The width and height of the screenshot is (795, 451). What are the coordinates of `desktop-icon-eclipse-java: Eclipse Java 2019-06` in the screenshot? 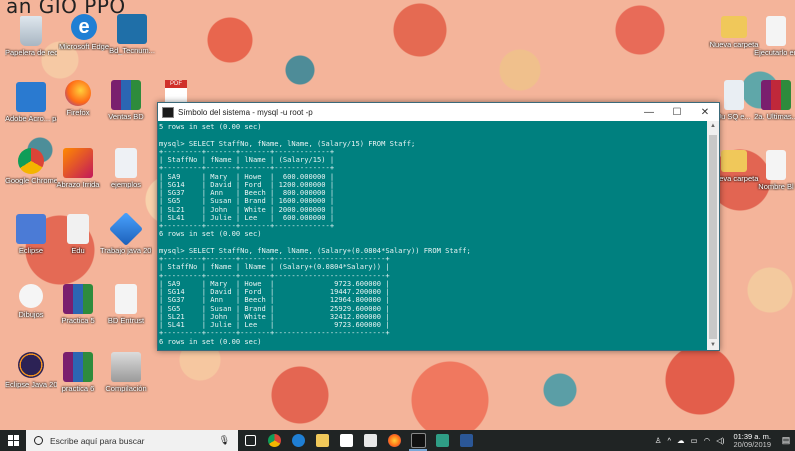 It's located at (31, 370).